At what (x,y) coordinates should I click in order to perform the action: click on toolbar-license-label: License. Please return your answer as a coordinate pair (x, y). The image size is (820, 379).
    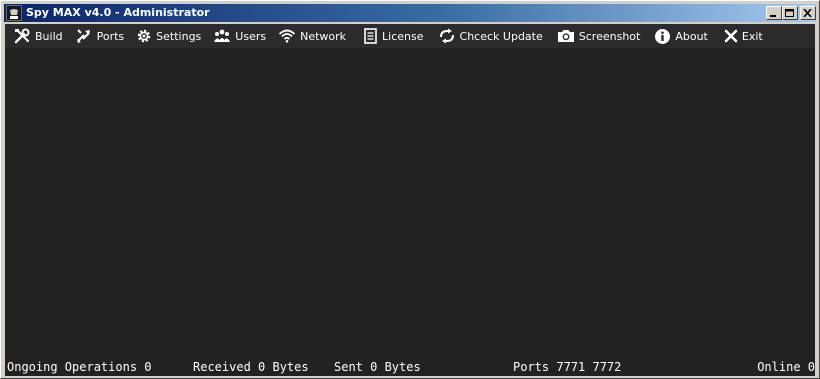
    Looking at the image, I should click on (403, 36).